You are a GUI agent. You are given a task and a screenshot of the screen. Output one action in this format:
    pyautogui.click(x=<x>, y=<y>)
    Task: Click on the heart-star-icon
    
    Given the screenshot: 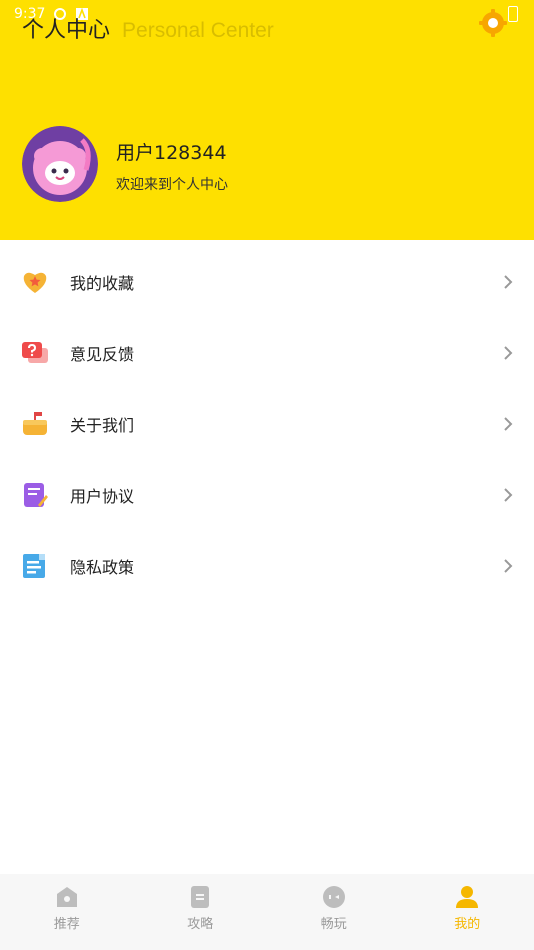 What is the action you would take?
    pyautogui.click(x=35, y=282)
    